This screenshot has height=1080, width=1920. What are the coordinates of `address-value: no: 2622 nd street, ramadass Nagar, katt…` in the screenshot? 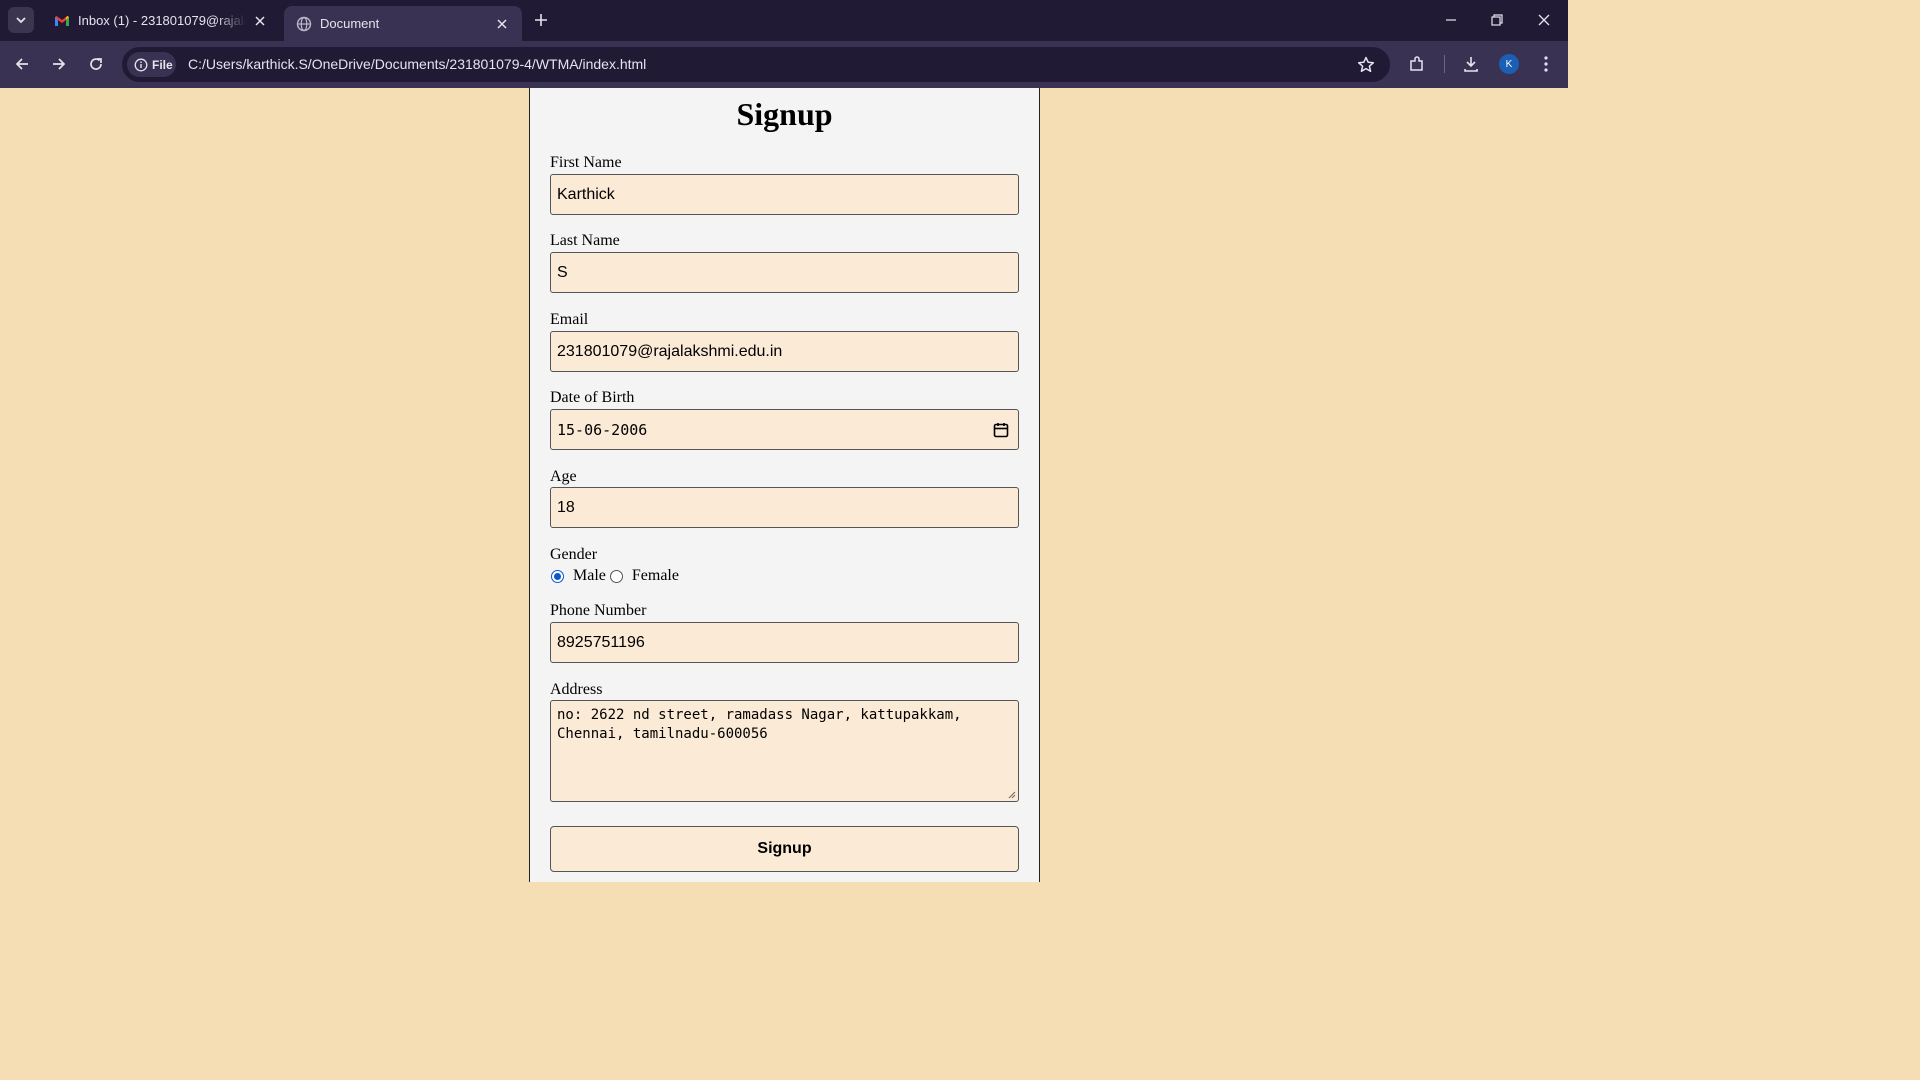 It's located at (759, 724).